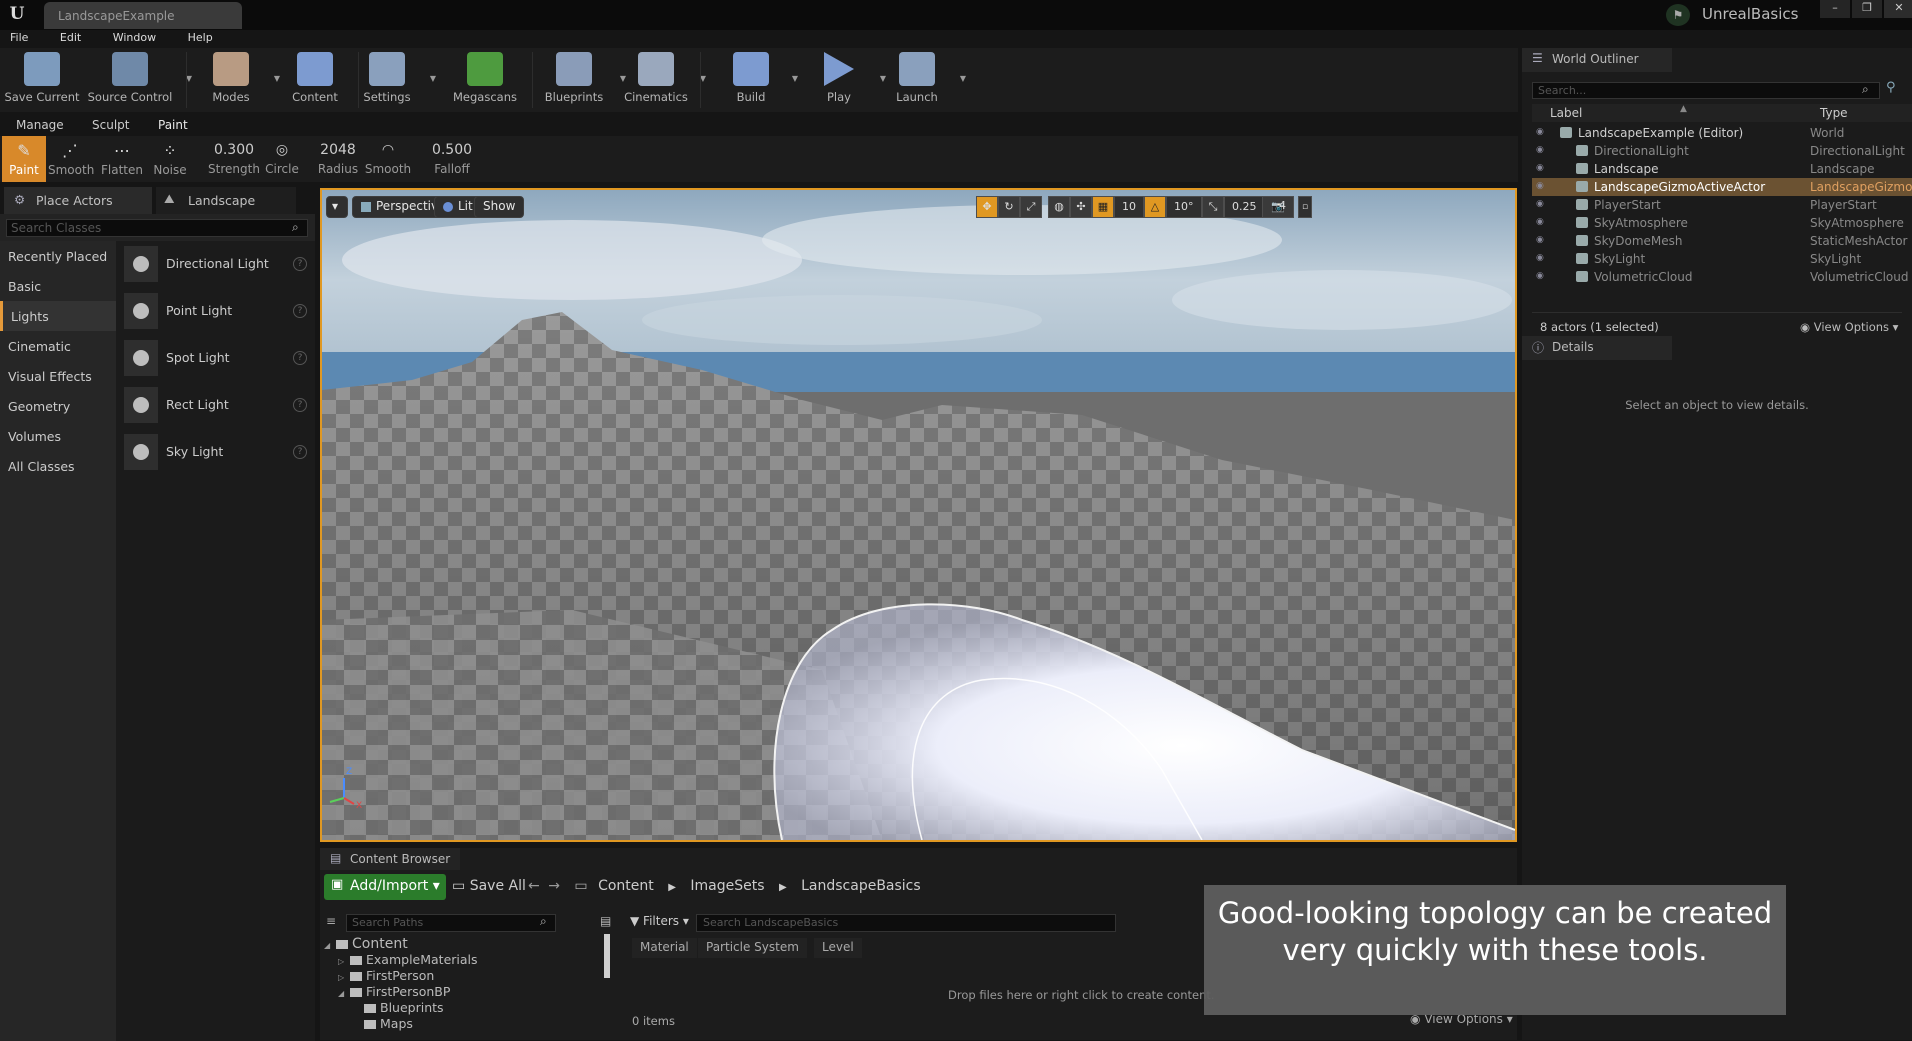 This screenshot has width=1912, height=1041. I want to click on filter-tag-level: Level, so click(838, 948).